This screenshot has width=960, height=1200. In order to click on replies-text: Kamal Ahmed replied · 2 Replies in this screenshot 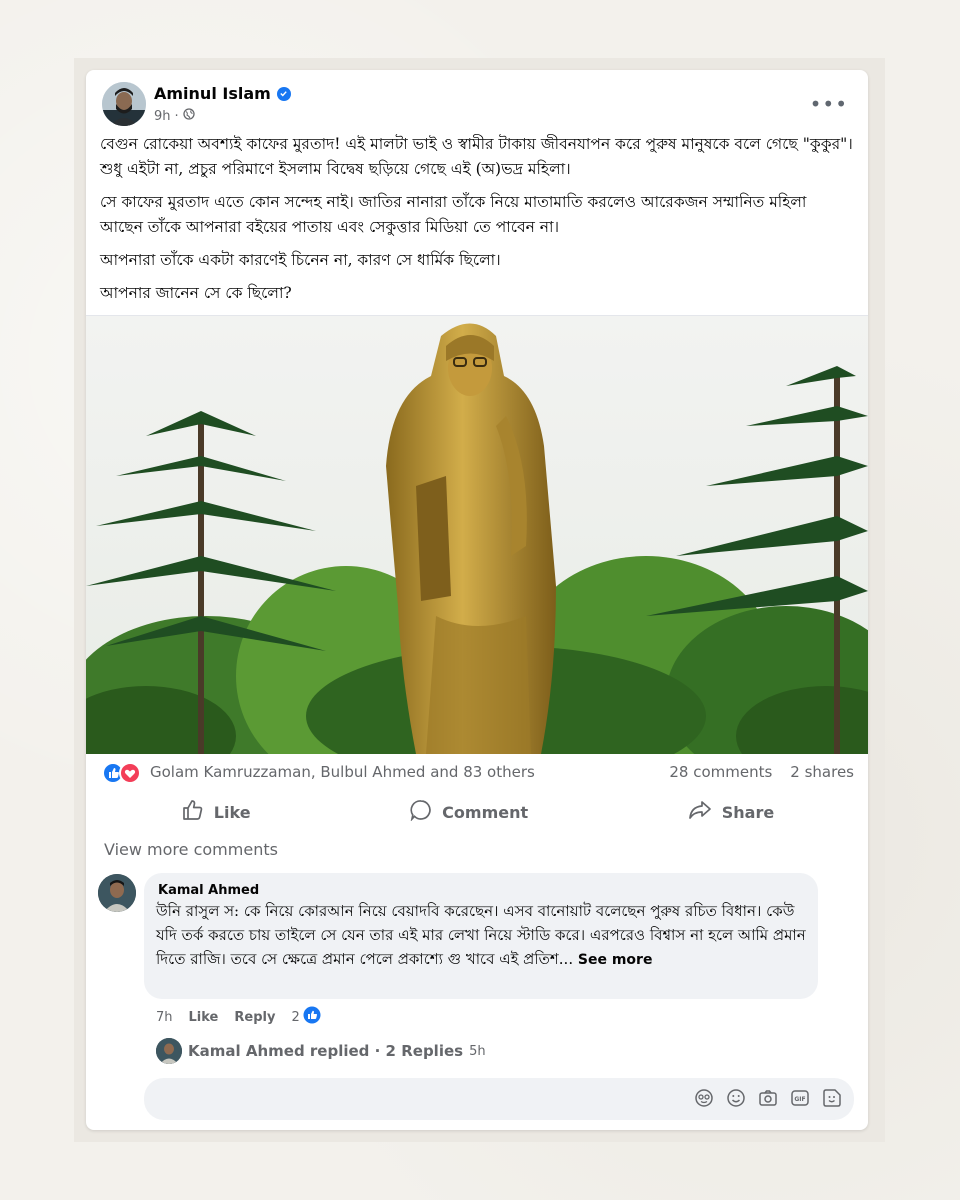, I will do `click(326, 1051)`.